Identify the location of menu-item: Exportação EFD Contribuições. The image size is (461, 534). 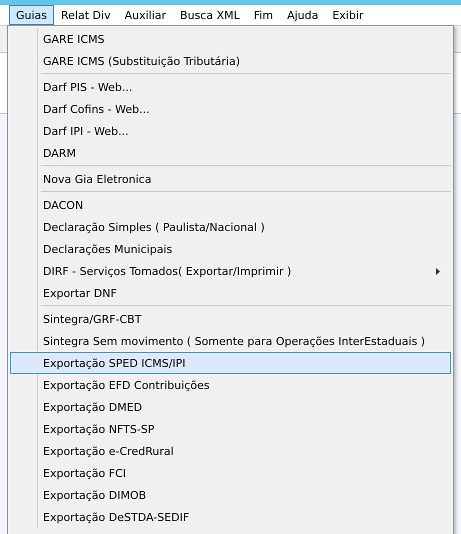
(230, 385).